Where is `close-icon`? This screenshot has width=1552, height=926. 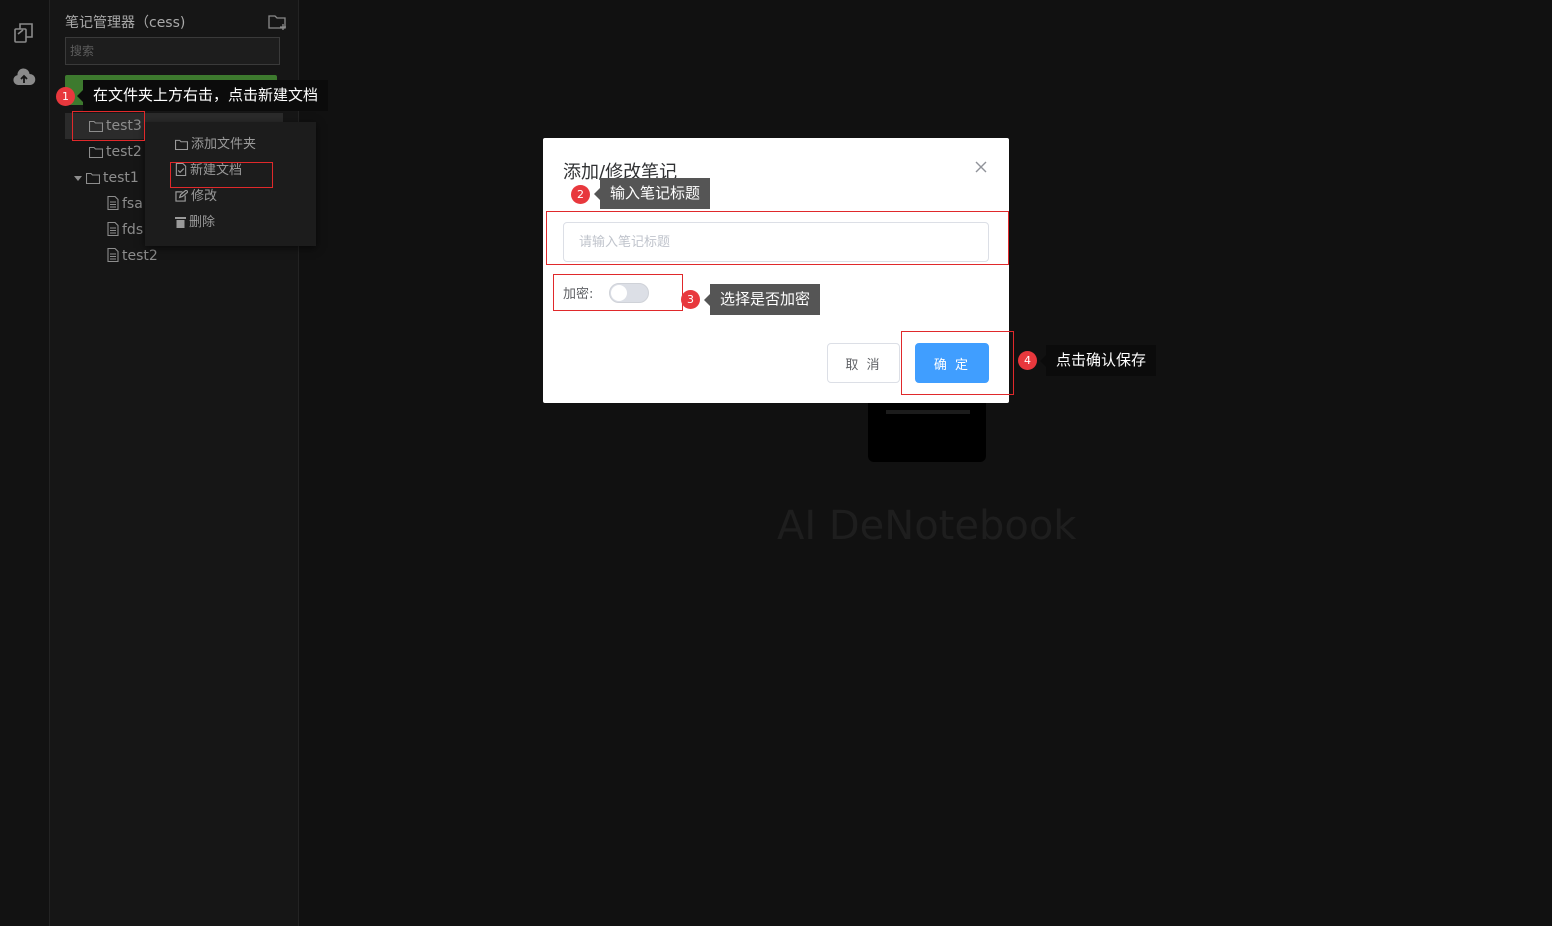 close-icon is located at coordinates (981, 166).